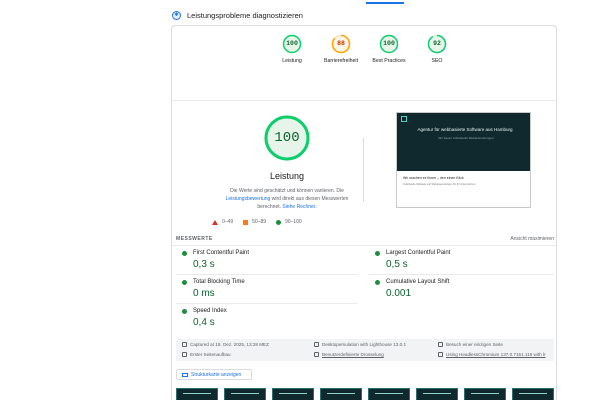 This screenshot has height=400, width=600. What do you see at coordinates (215, 222) in the screenshot?
I see `poor-triangle-icon` at bounding box center [215, 222].